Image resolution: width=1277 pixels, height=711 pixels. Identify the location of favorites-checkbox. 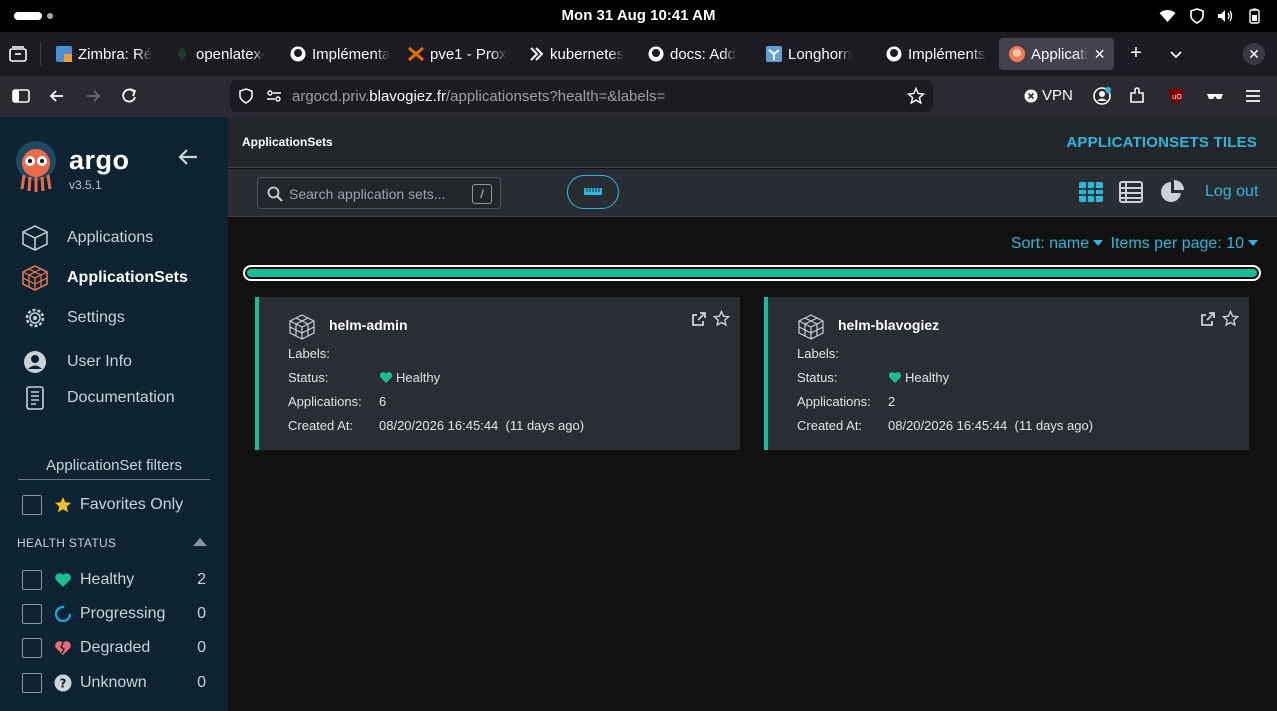
(32, 505).